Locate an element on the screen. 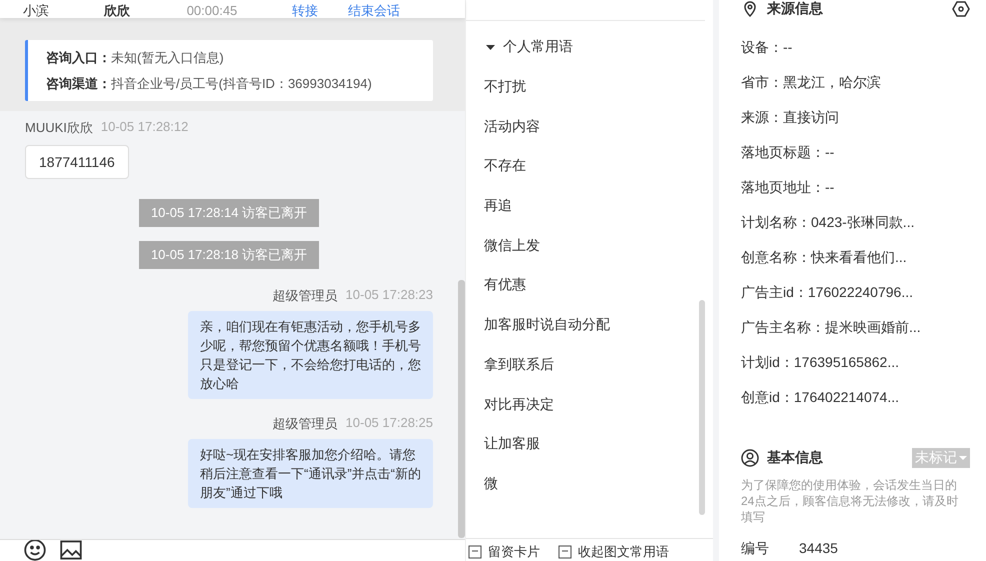 Image resolution: width=986 pixels, height=561 pixels. system-notice: 10-05 17:28:14 访客已离开 is located at coordinates (229, 213).